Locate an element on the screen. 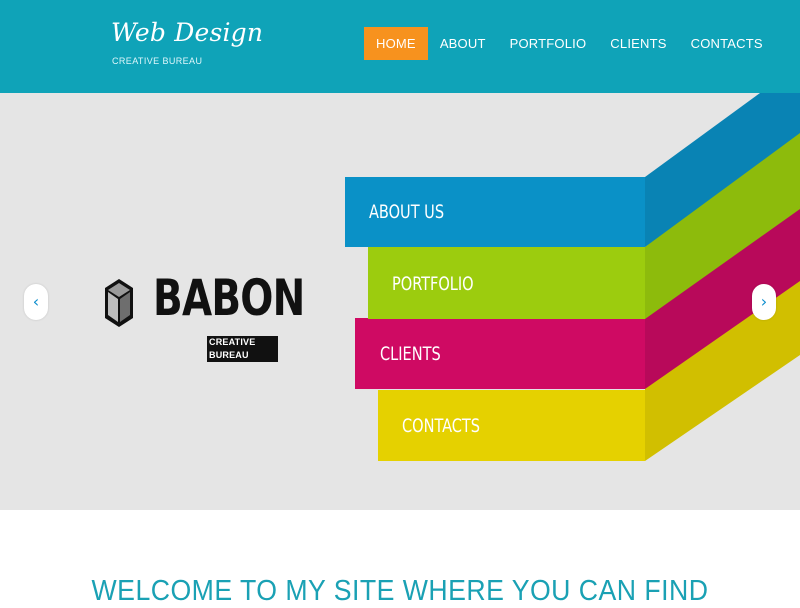 The width and height of the screenshot is (800, 608). slider-prev-button: ‹ is located at coordinates (36, 302).